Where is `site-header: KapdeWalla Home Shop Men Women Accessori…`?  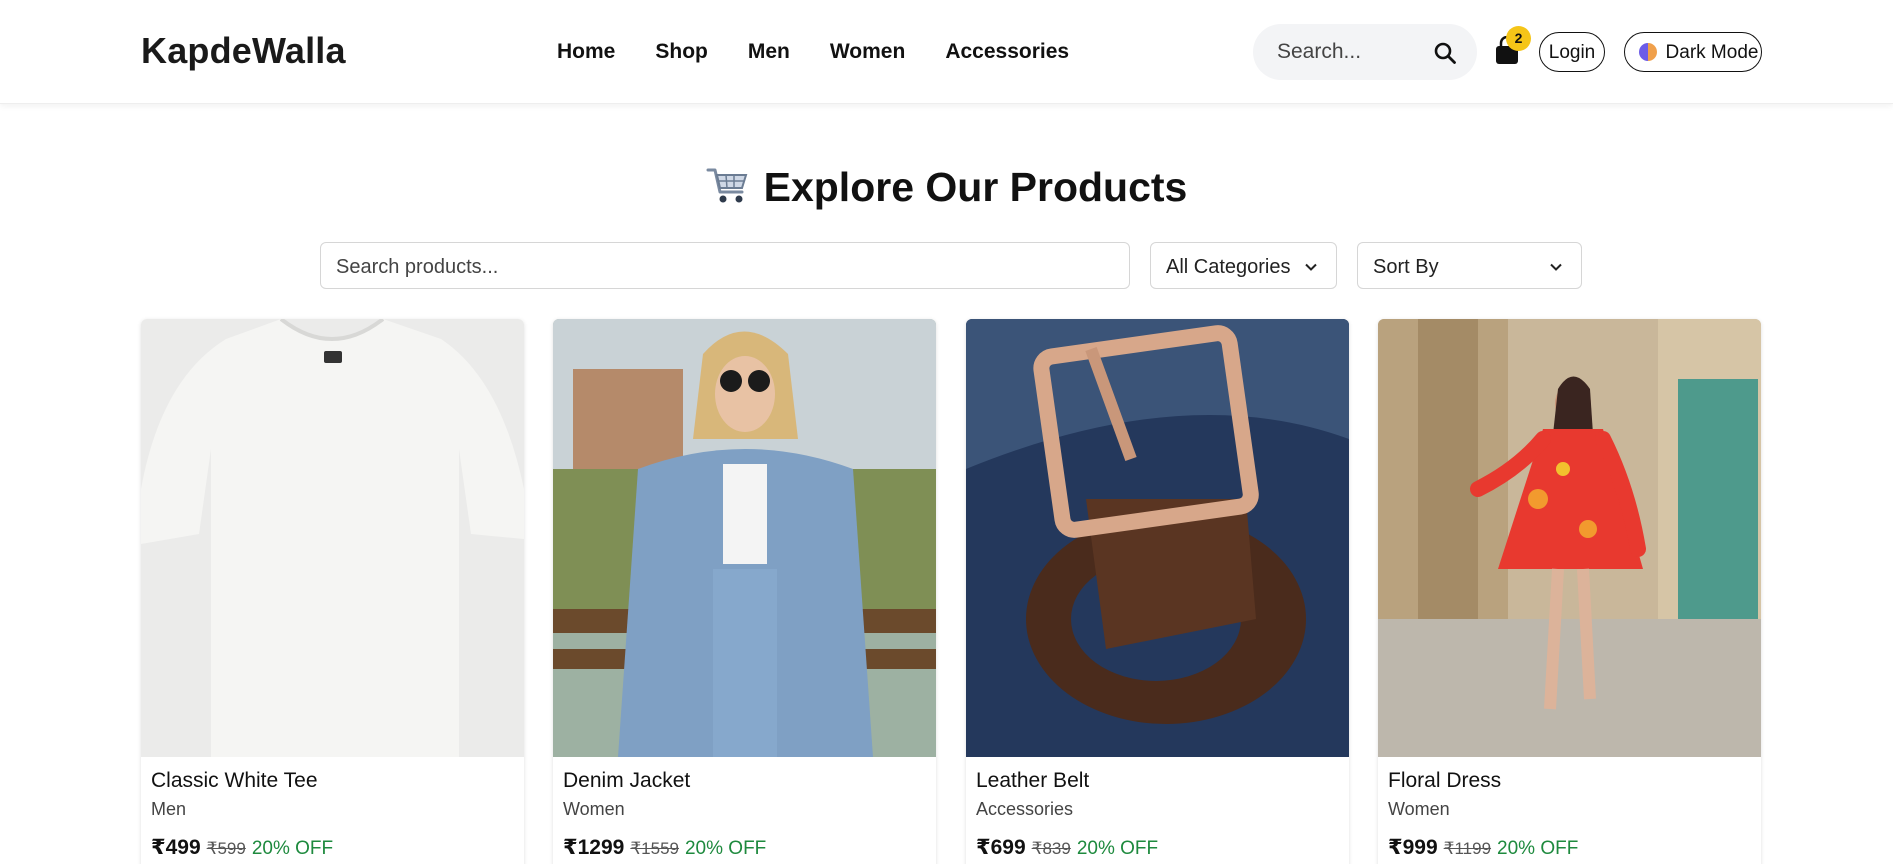 site-header: KapdeWalla Home Shop Men Women Accessori… is located at coordinates (946, 52).